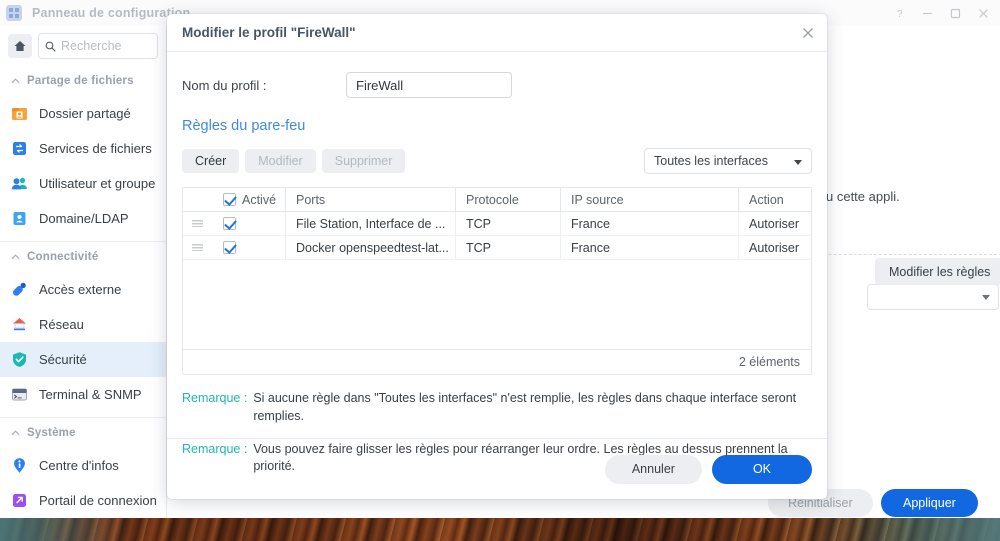 The width and height of the screenshot is (1000, 541). What do you see at coordinates (19, 183) in the screenshot?
I see `users-icon` at bounding box center [19, 183].